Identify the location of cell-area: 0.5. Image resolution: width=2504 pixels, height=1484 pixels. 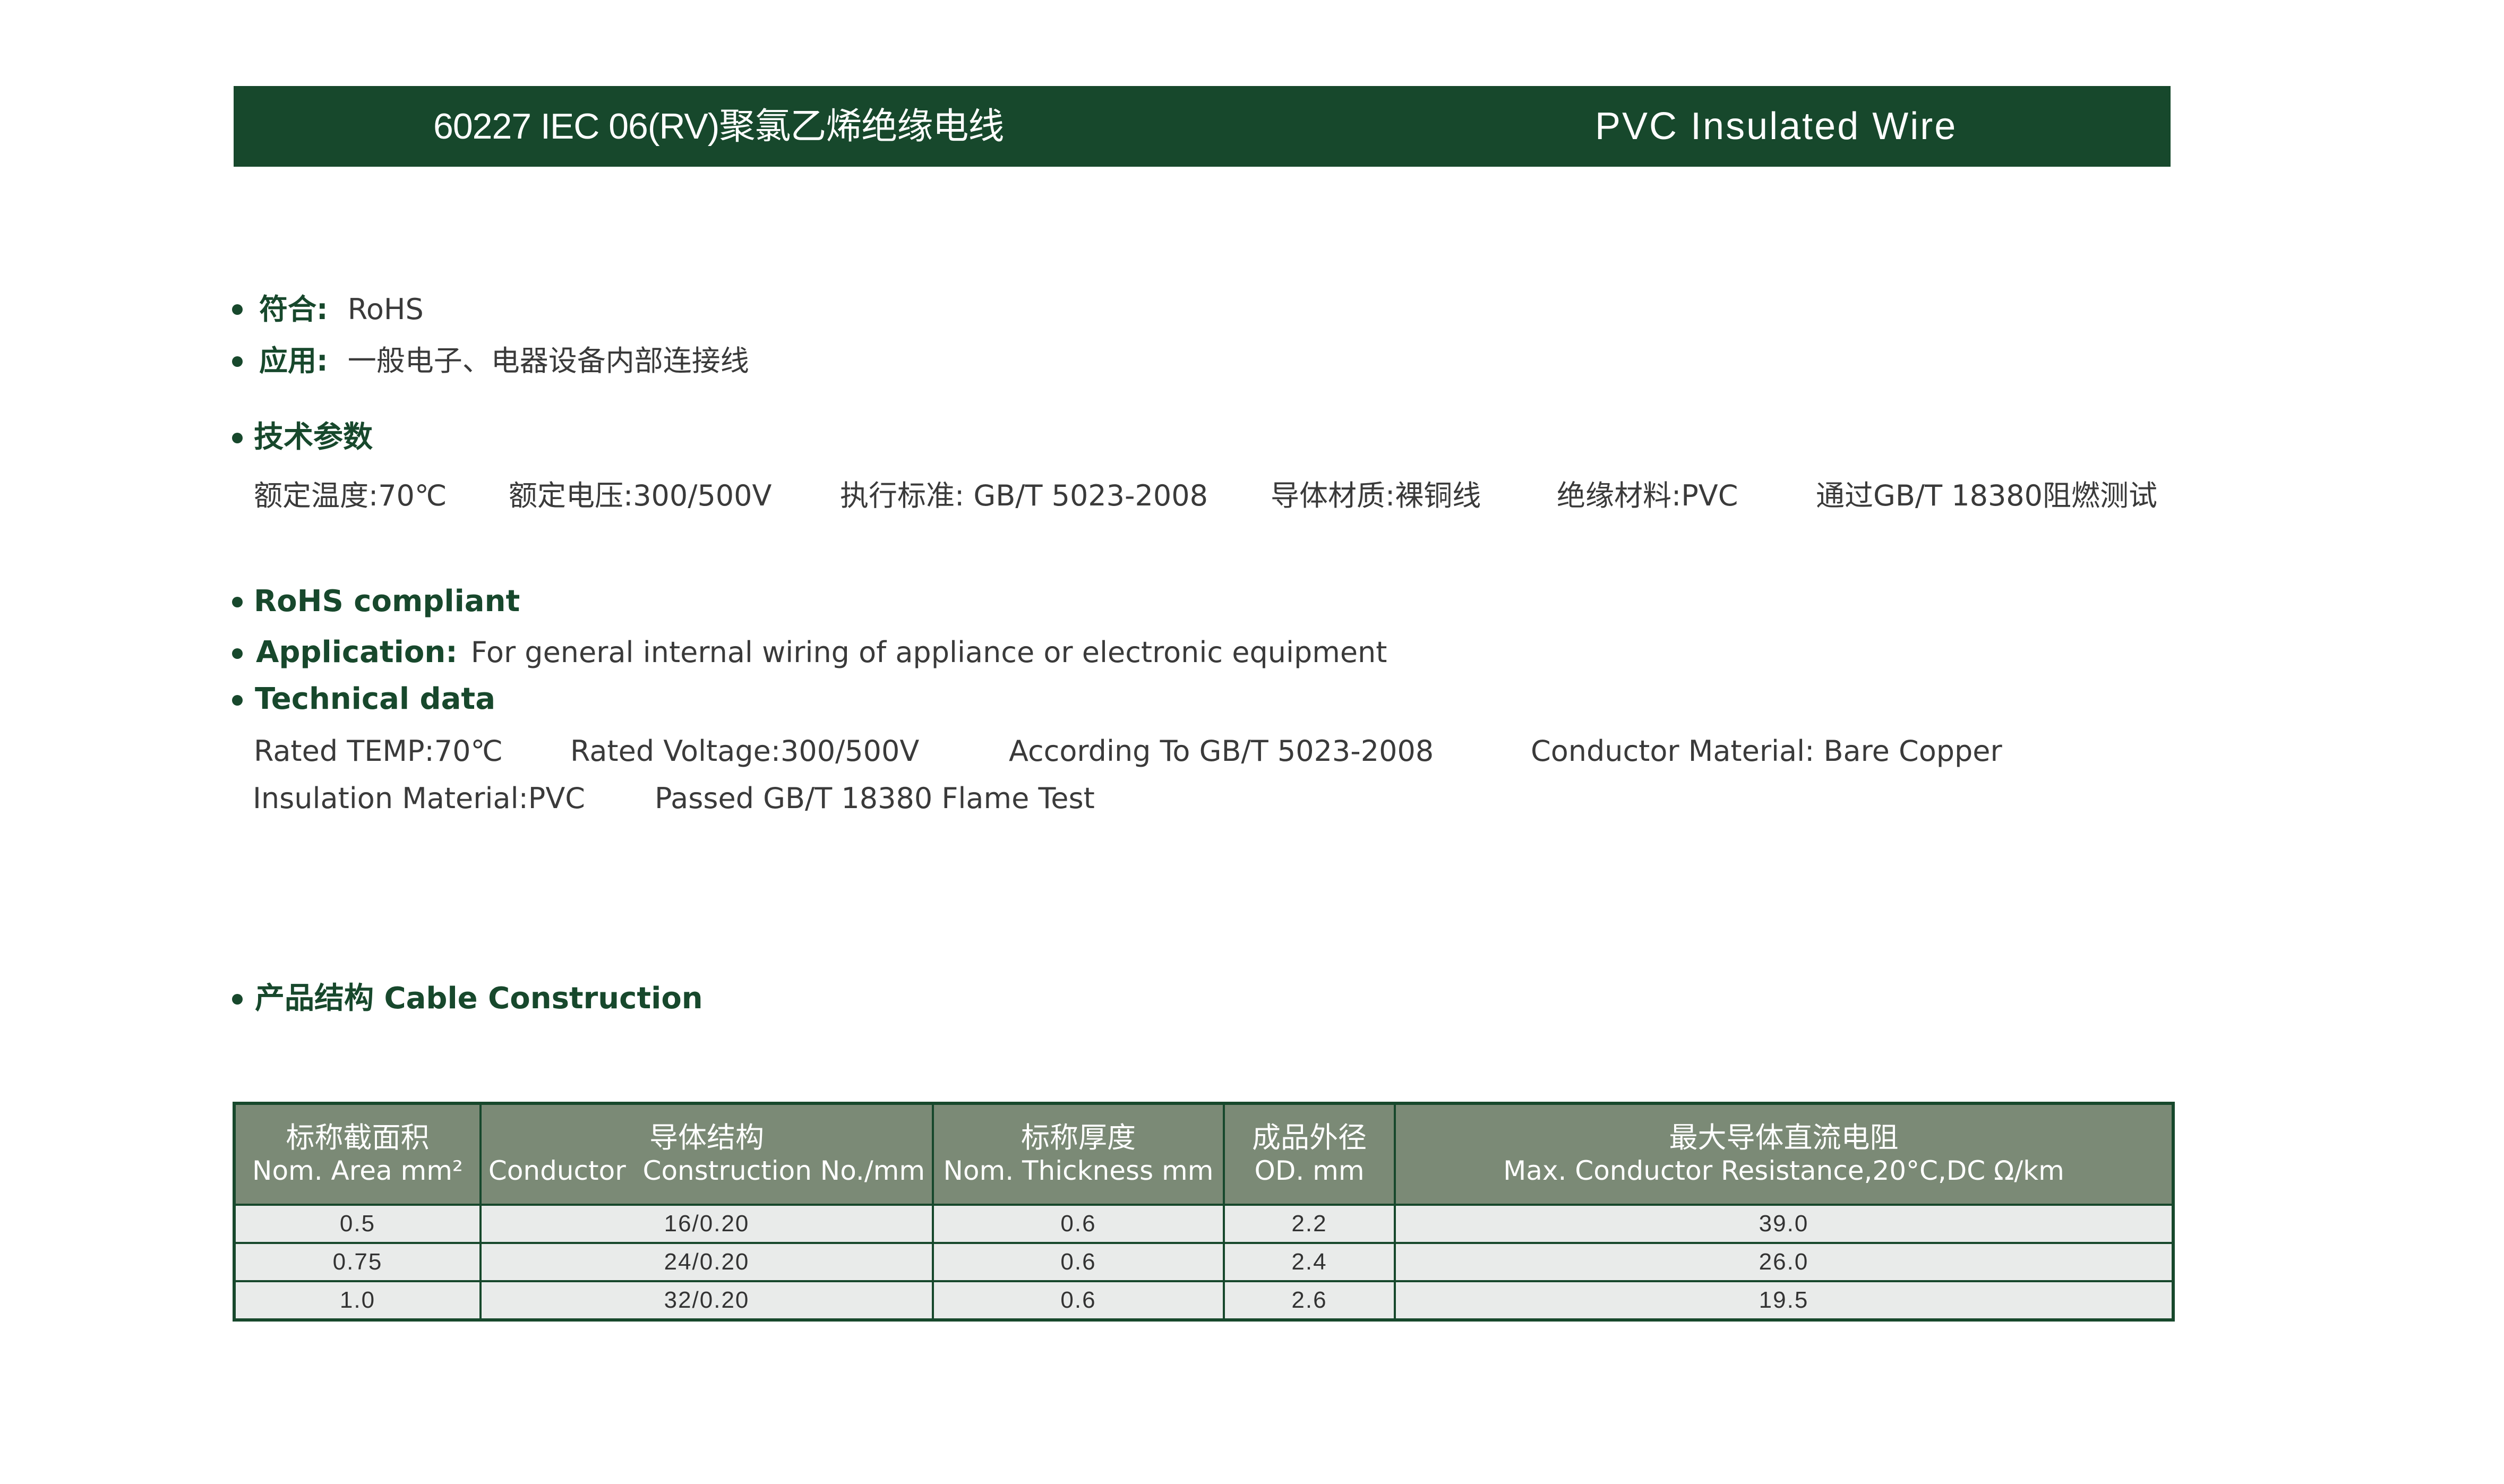
(357, 1224).